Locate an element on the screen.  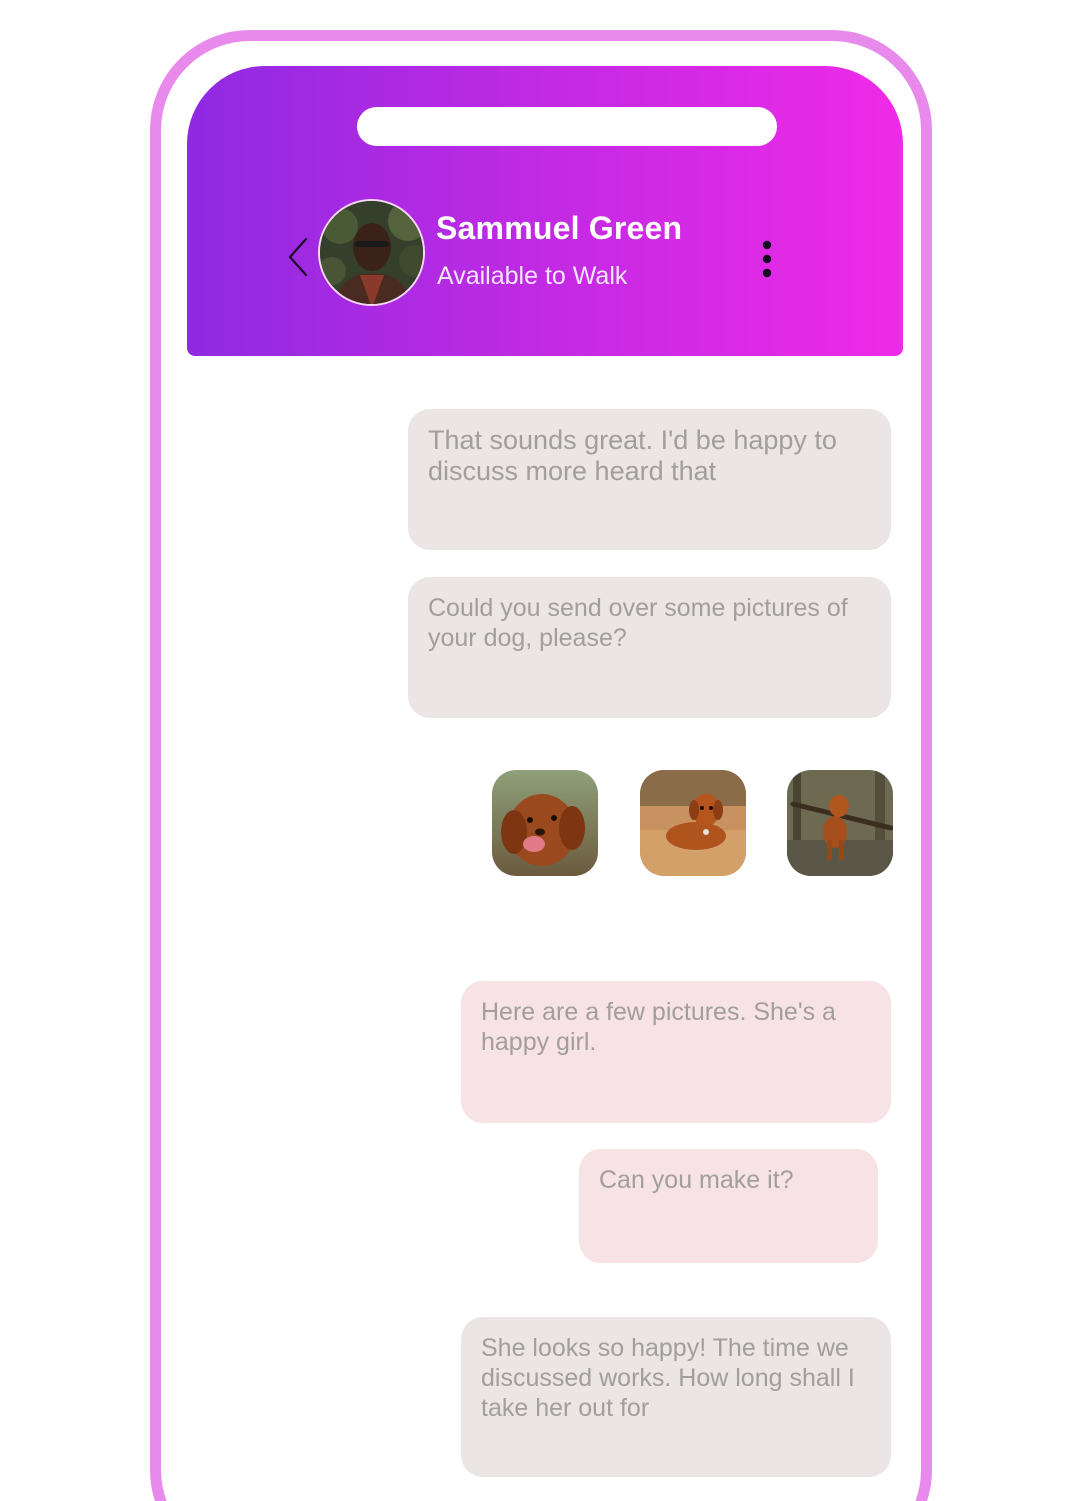
phone-notch is located at coordinates (567, 126).